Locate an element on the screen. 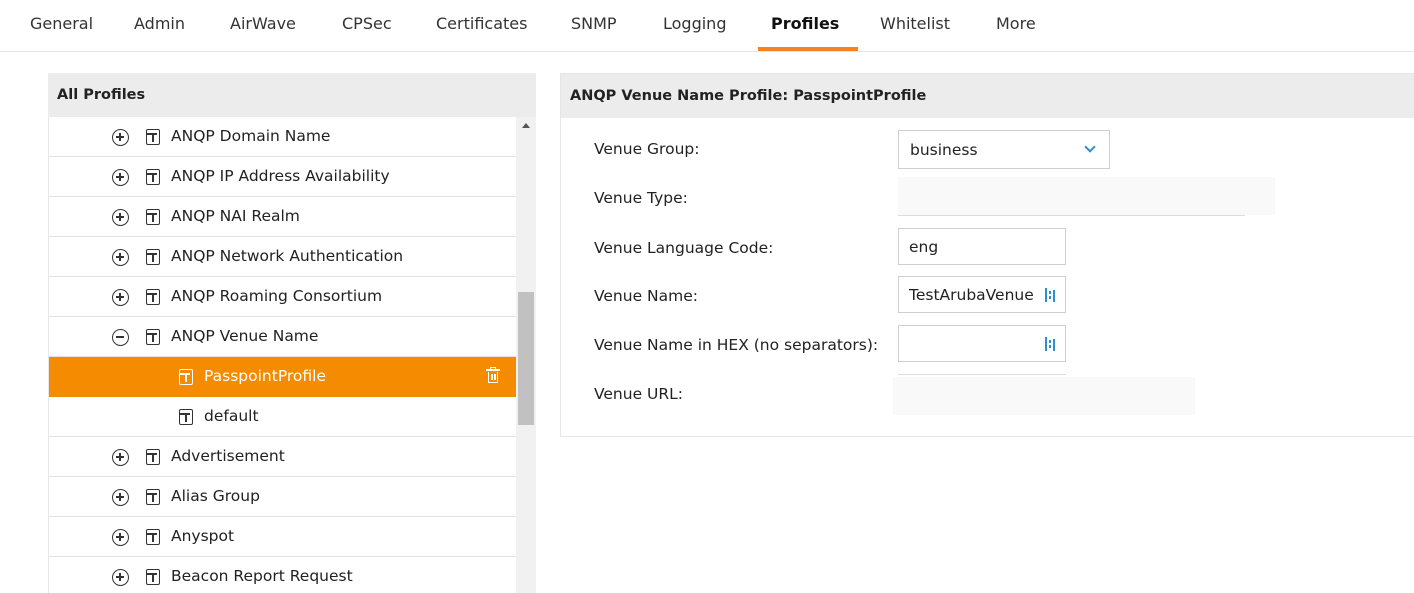  venue-type-label: Venue Type: is located at coordinates (641, 198).